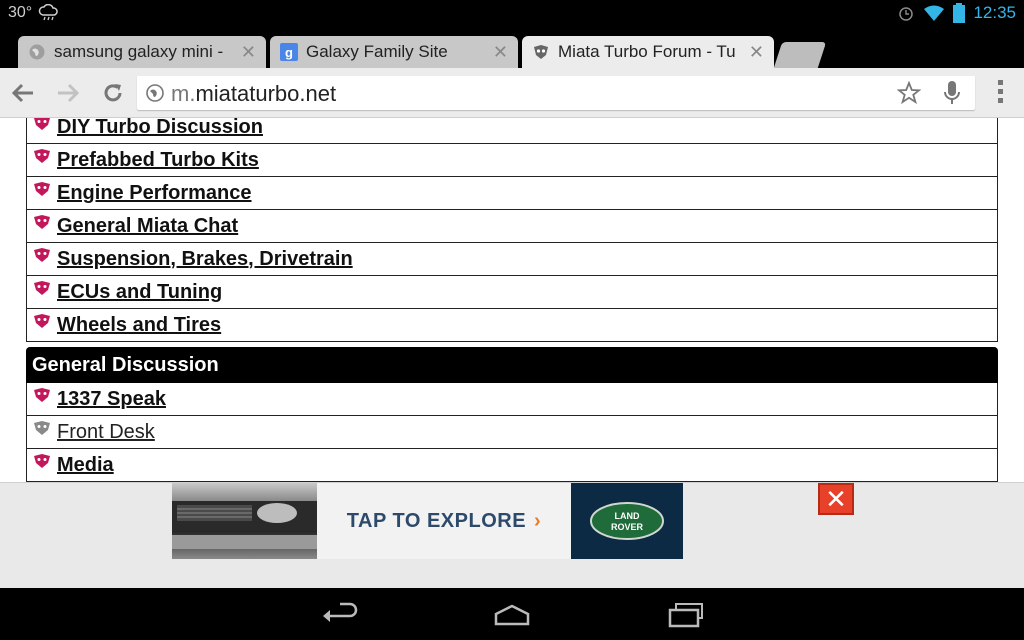 This screenshot has height=640, width=1024. What do you see at coordinates (512, 292) in the screenshot?
I see `forum-row: ECUs and Tuning` at bounding box center [512, 292].